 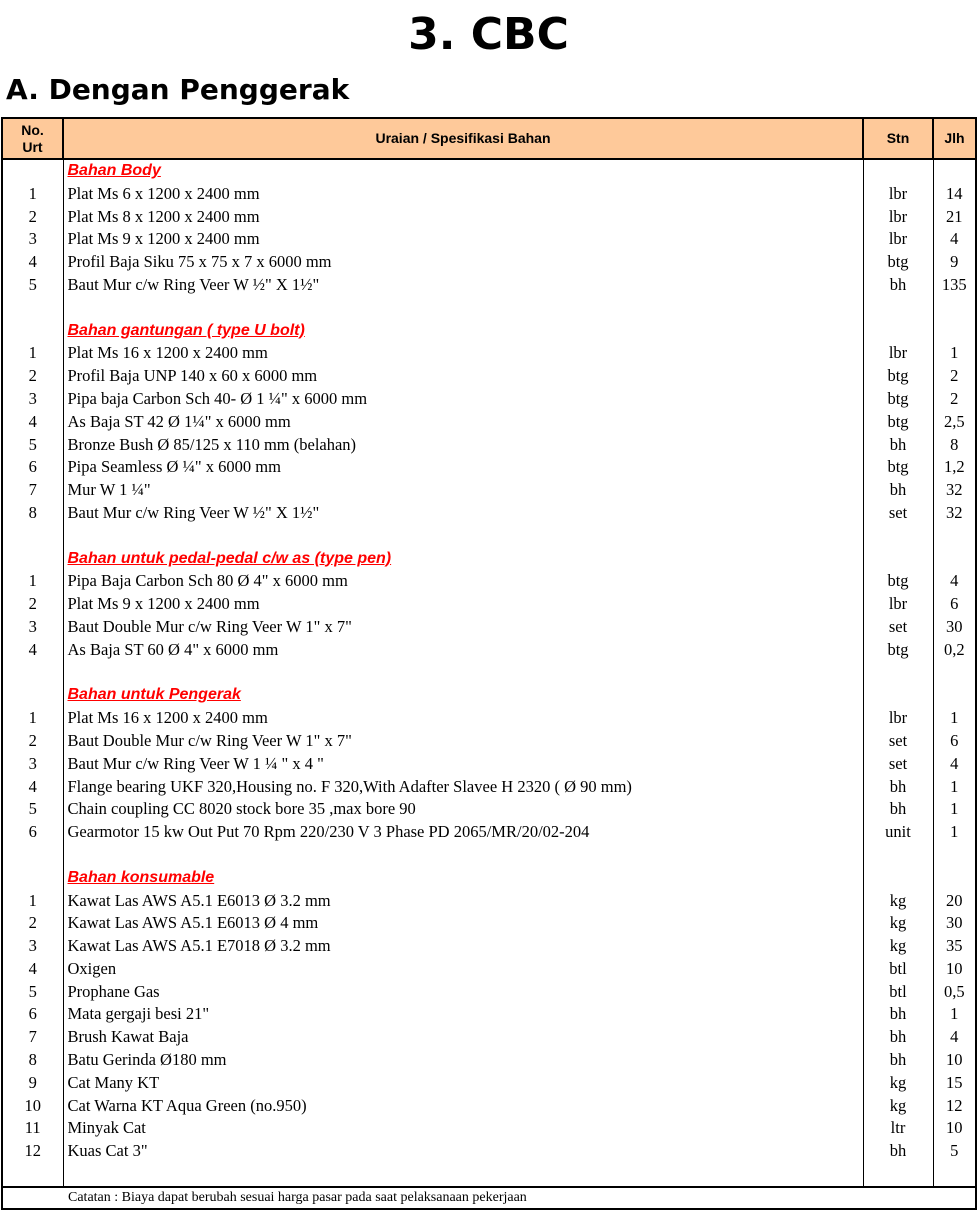 I want to click on item-quantity: 1, so click(x=954, y=718).